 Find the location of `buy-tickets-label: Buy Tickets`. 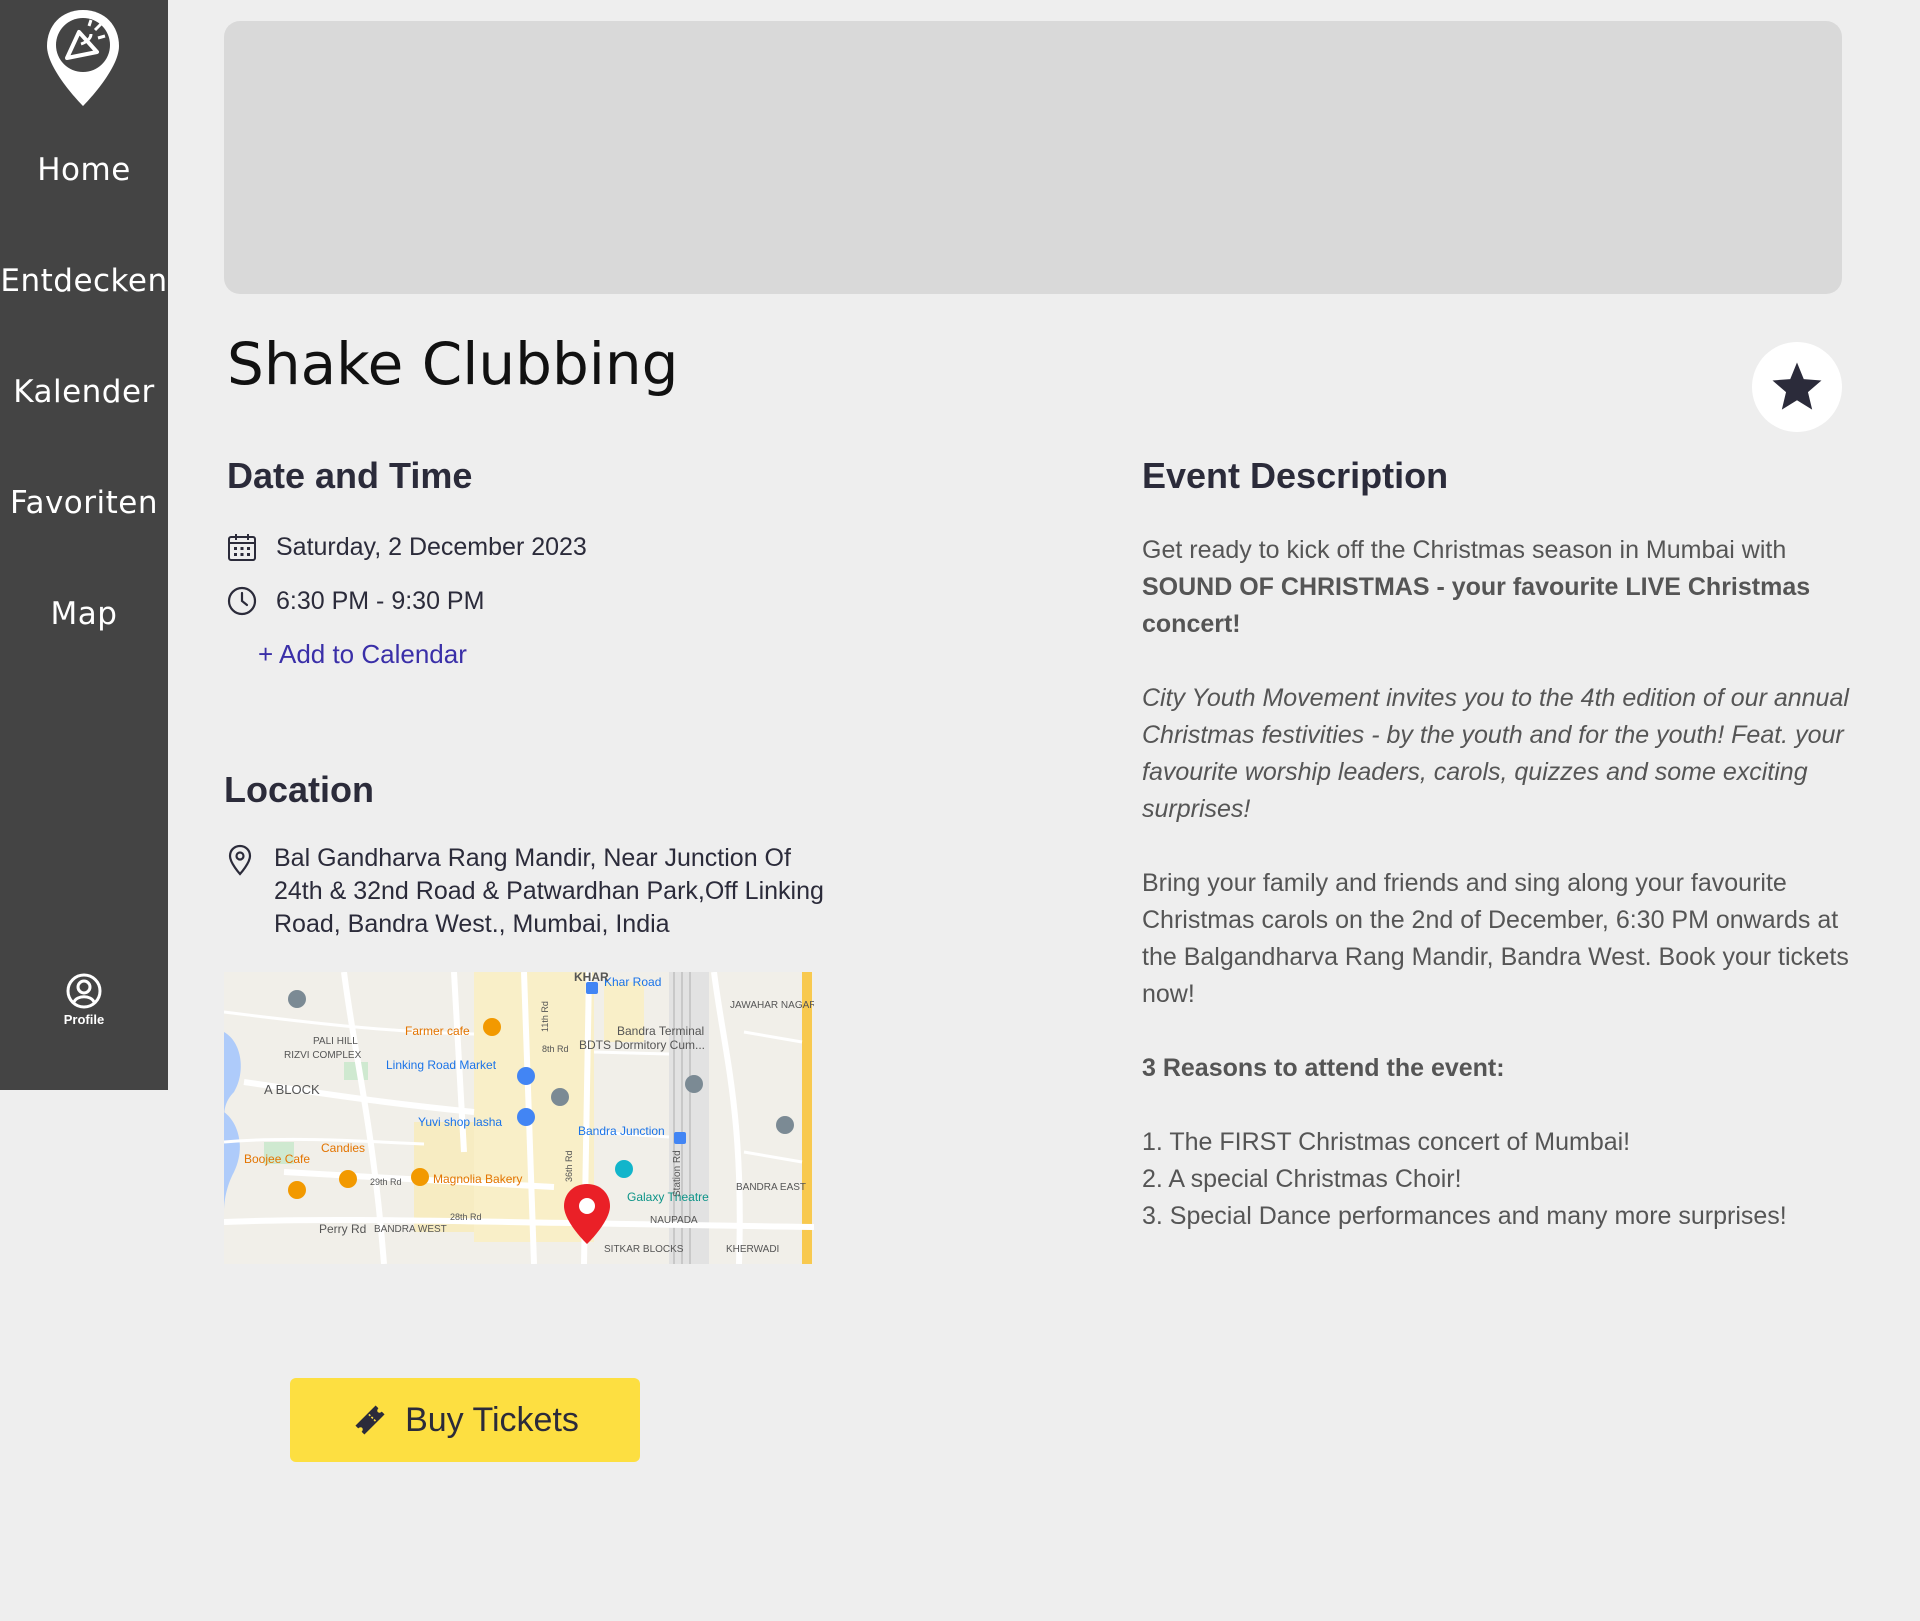

buy-tickets-label: Buy Tickets is located at coordinates (492, 1419).